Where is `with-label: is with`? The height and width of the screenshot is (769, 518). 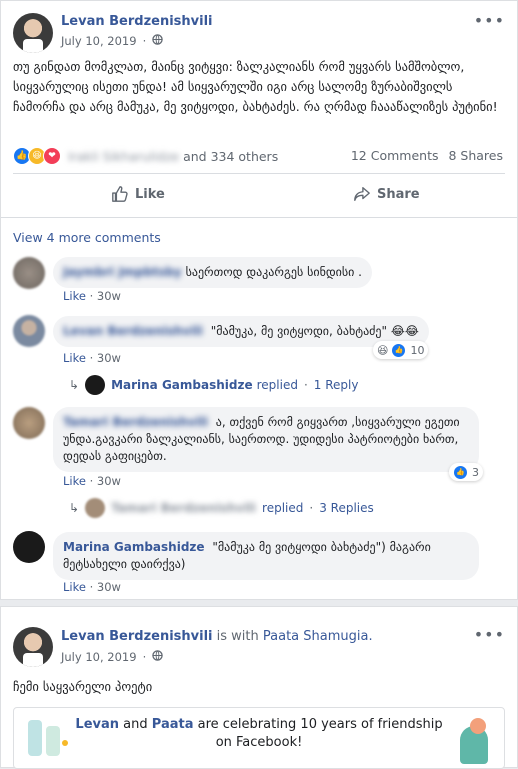
with-label: is with is located at coordinates (237, 636).